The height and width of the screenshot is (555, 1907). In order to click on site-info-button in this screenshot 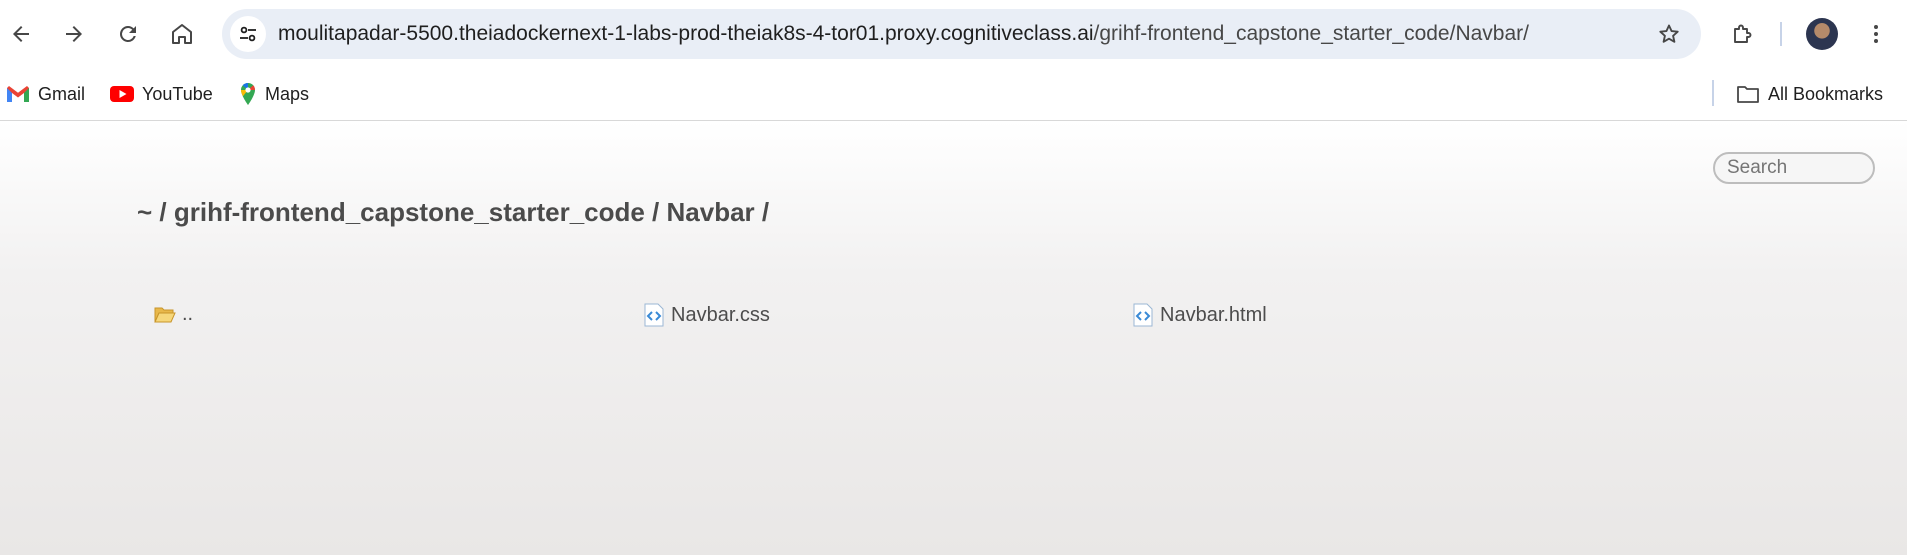, I will do `click(248, 34)`.